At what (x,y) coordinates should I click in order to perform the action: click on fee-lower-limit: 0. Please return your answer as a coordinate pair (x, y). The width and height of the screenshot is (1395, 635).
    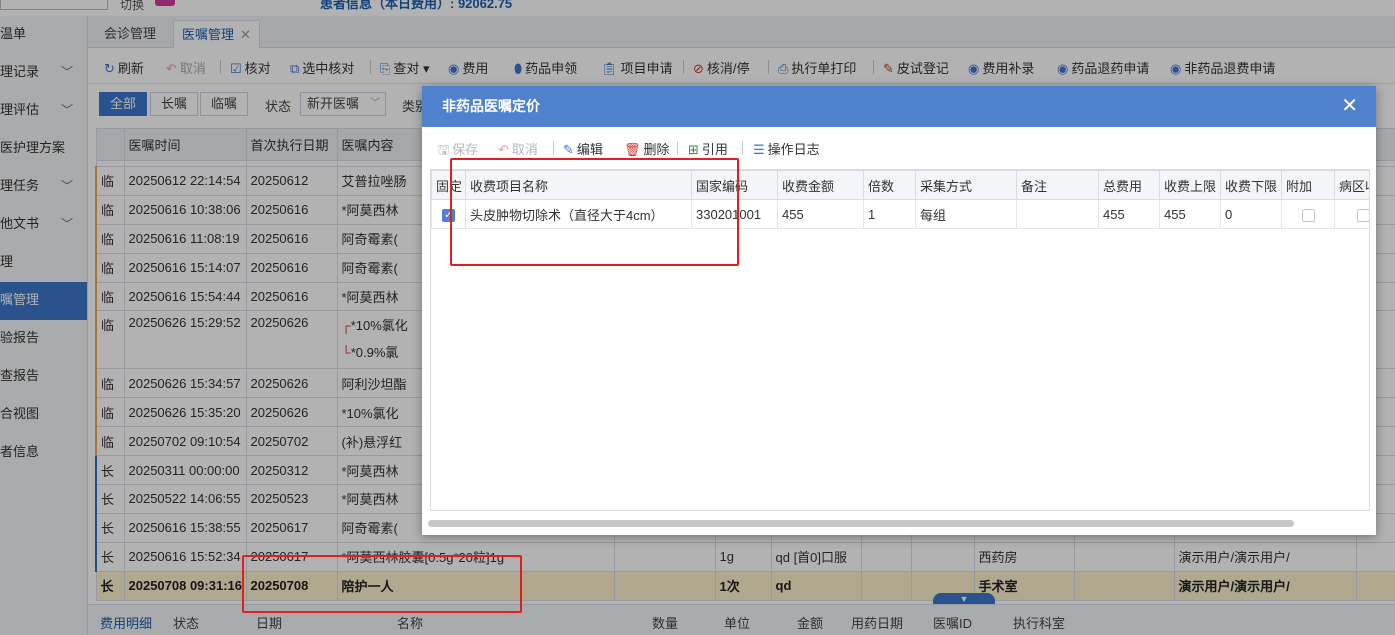
    Looking at the image, I should click on (1251, 214).